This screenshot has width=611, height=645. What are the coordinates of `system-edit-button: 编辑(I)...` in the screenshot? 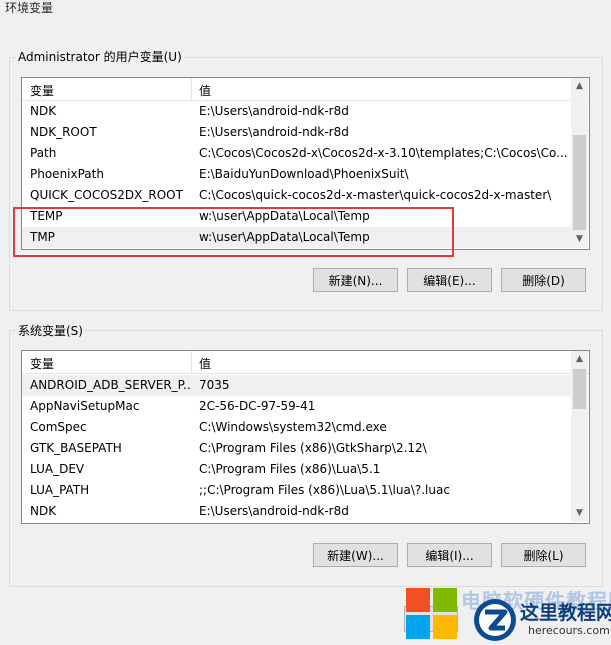 It's located at (449, 555).